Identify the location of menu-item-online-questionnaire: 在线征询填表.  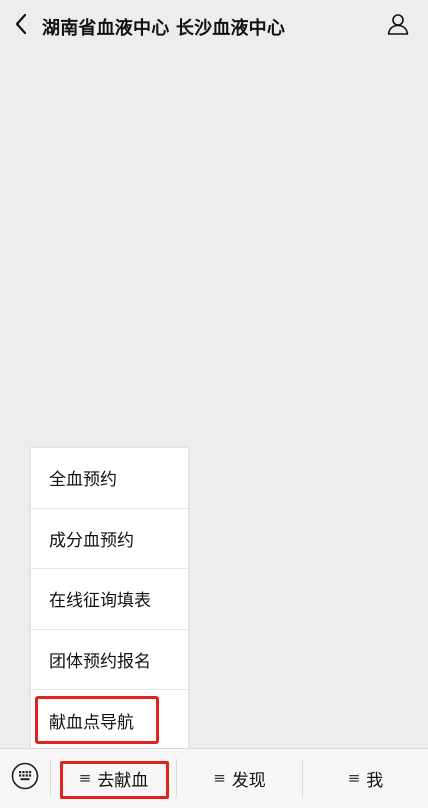
(109, 599).